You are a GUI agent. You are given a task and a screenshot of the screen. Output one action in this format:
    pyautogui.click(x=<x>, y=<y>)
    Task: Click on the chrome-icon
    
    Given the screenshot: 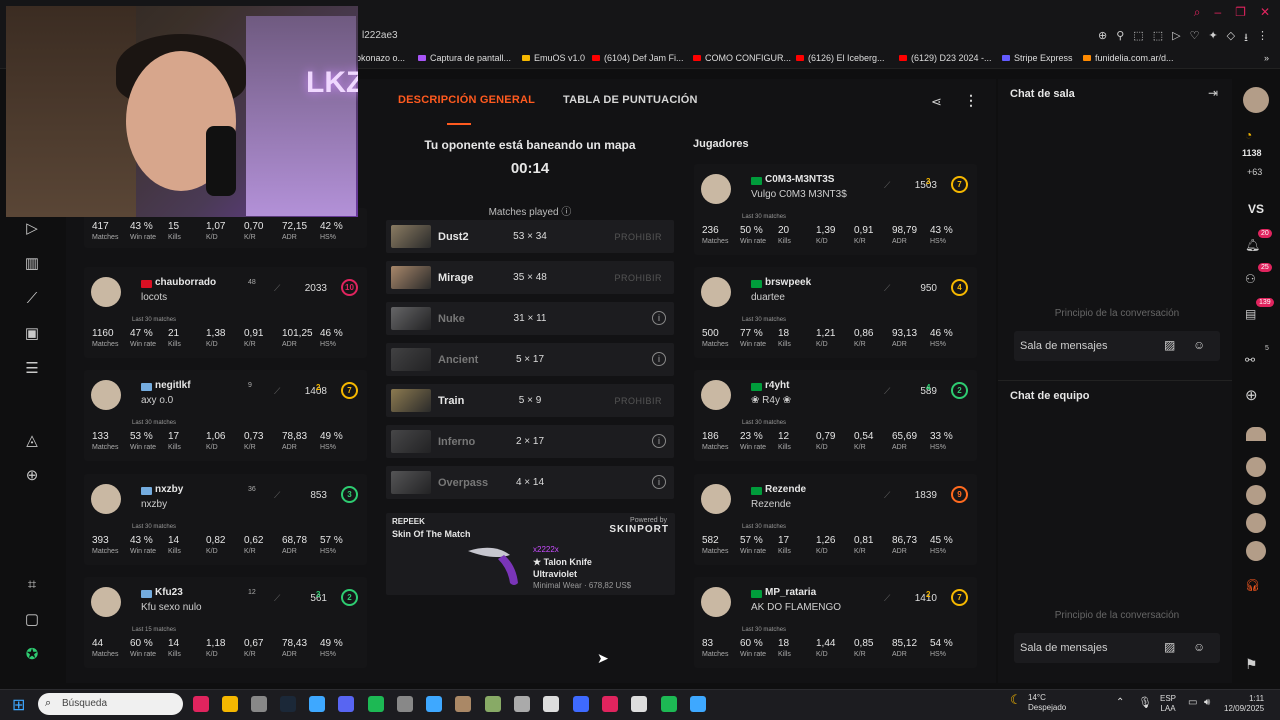 What is the action you would take?
    pyautogui.click(x=259, y=704)
    